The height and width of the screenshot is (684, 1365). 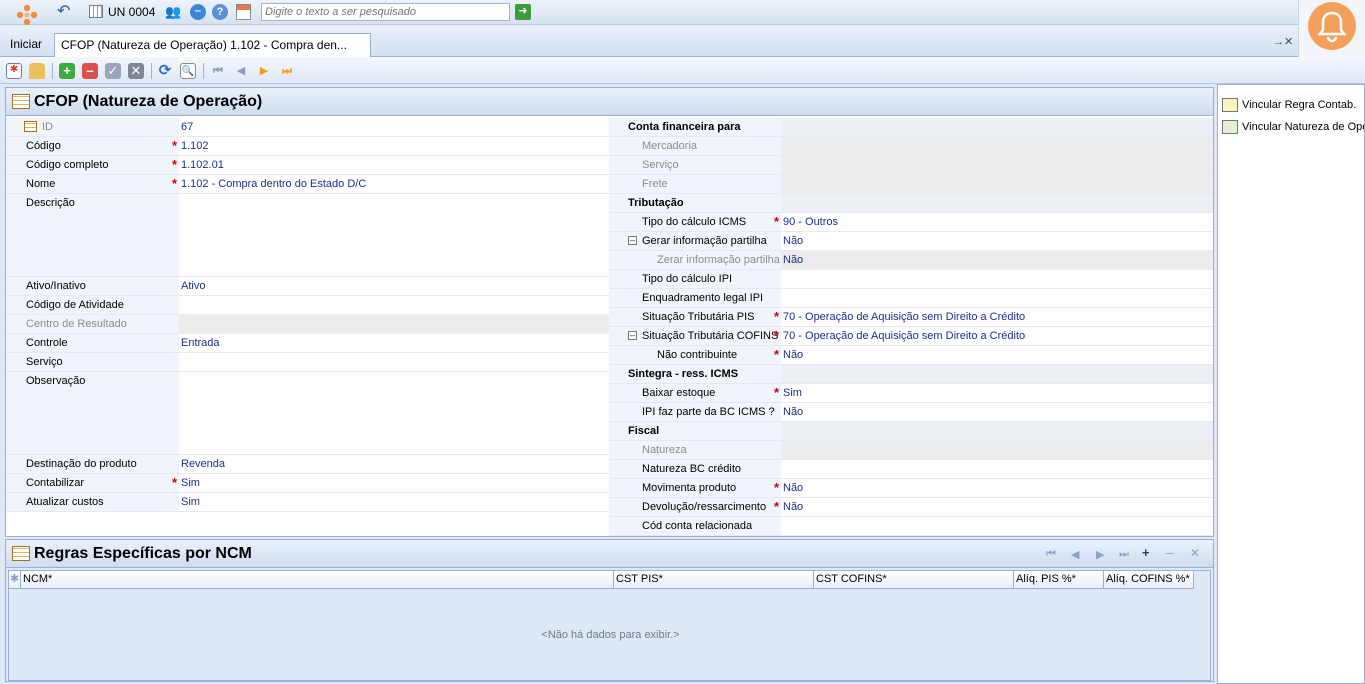 I want to click on prev-record-icon: ◀, so click(x=241, y=71).